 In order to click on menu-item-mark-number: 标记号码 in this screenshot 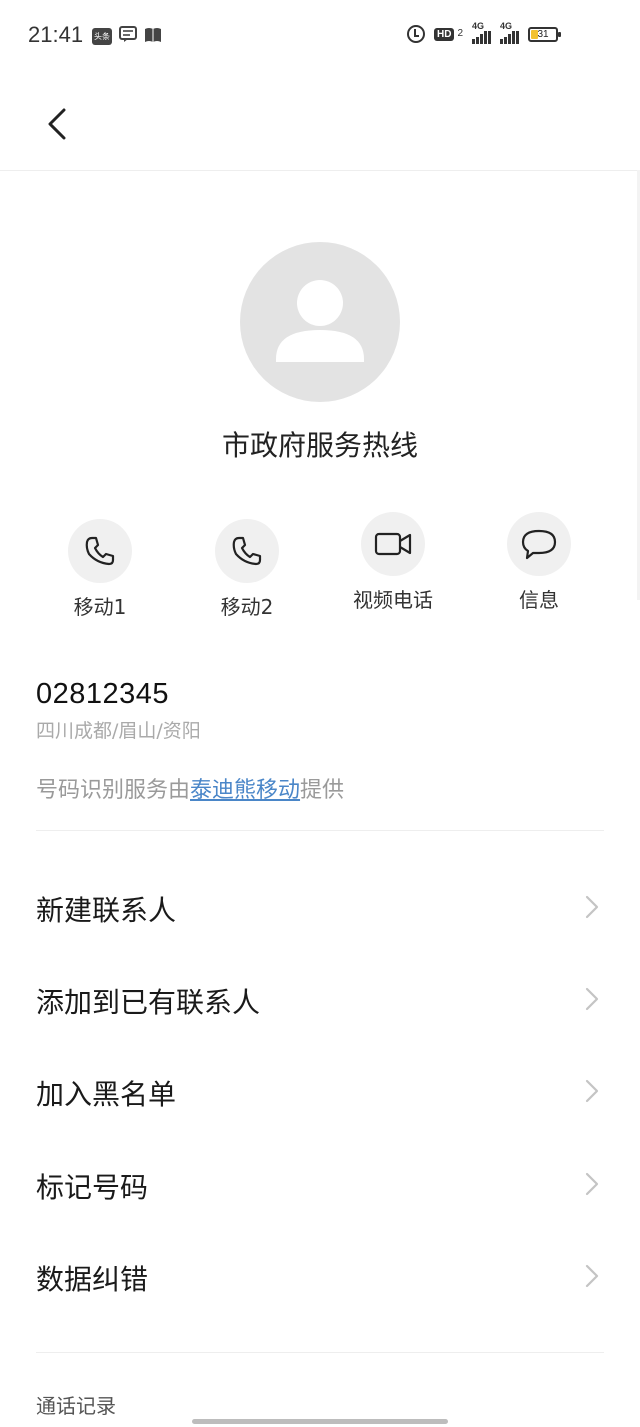, I will do `click(320, 1185)`.